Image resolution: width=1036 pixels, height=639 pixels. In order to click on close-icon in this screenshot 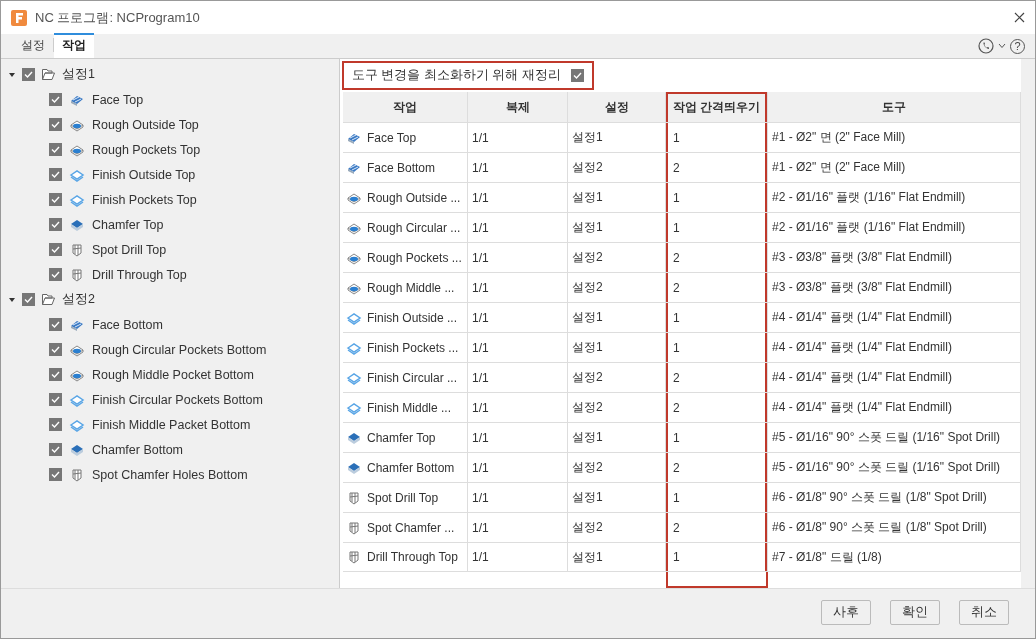, I will do `click(1019, 17)`.